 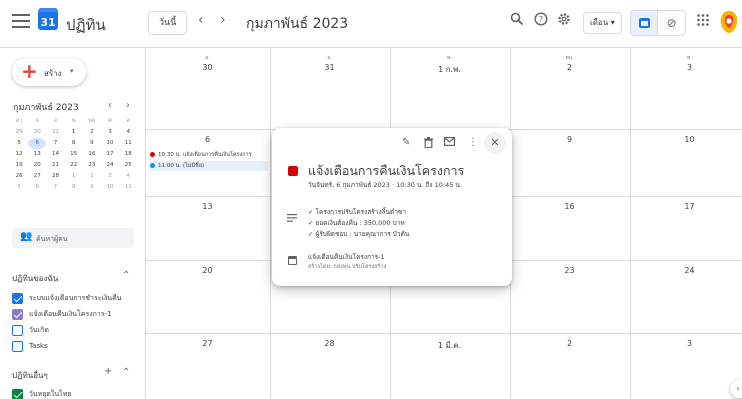 What do you see at coordinates (209, 155) in the screenshot?
I see `event-chip: 10:30 น. แจ้งเตือนการคืนเงินโครงการ` at bounding box center [209, 155].